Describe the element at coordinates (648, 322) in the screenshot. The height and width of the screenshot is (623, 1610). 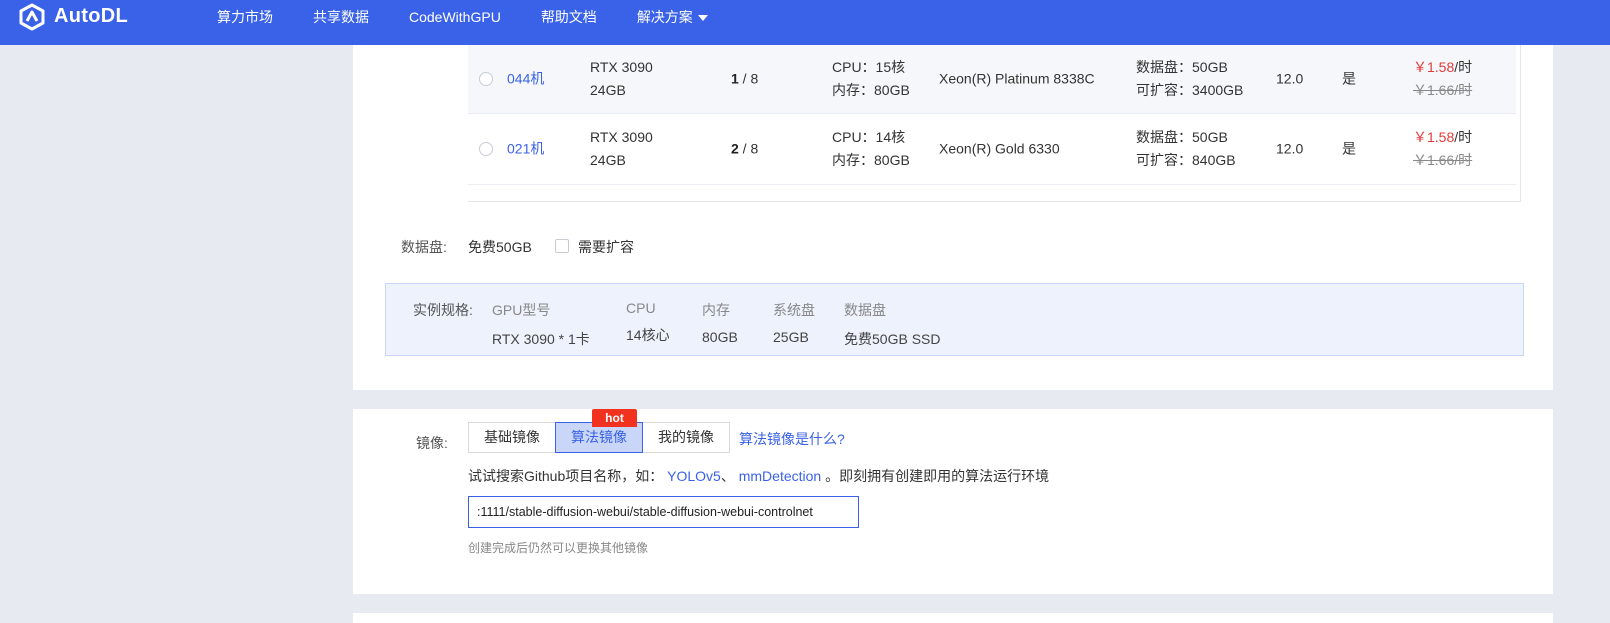
I see `spec-cpu: CPU 14核心` at that location.